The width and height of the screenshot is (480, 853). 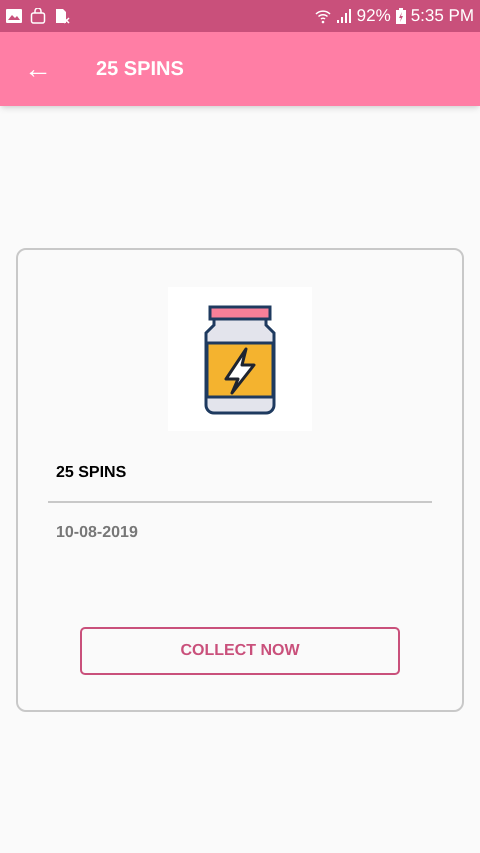 What do you see at coordinates (401, 16) in the screenshot?
I see `battery-icon` at bounding box center [401, 16].